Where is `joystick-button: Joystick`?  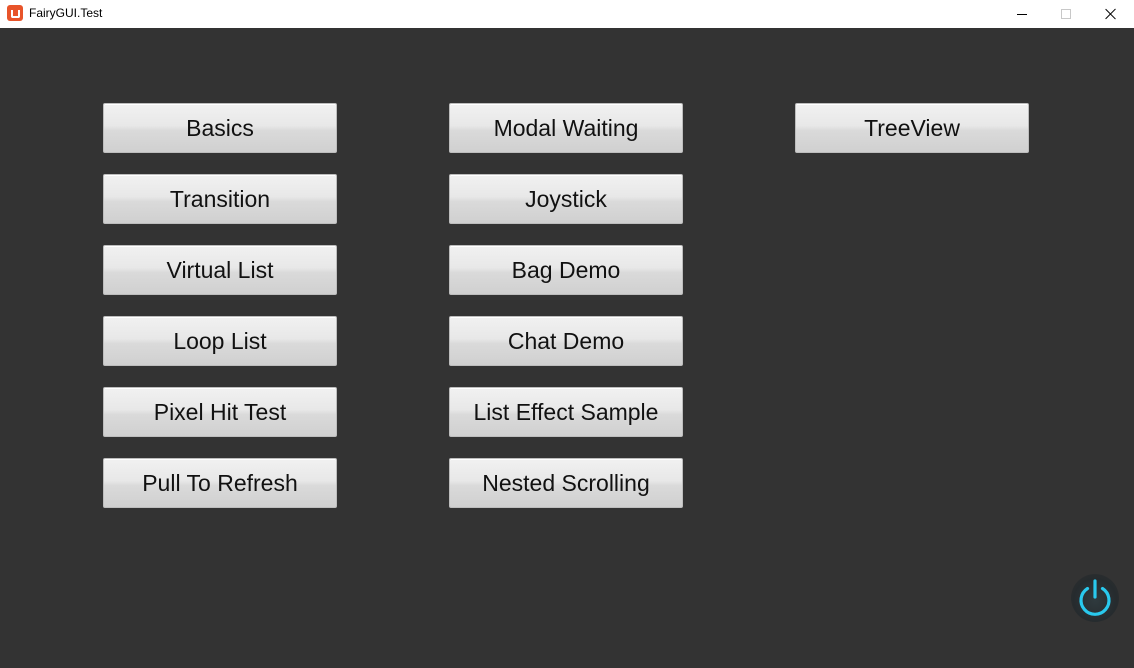
joystick-button: Joystick is located at coordinates (566, 199).